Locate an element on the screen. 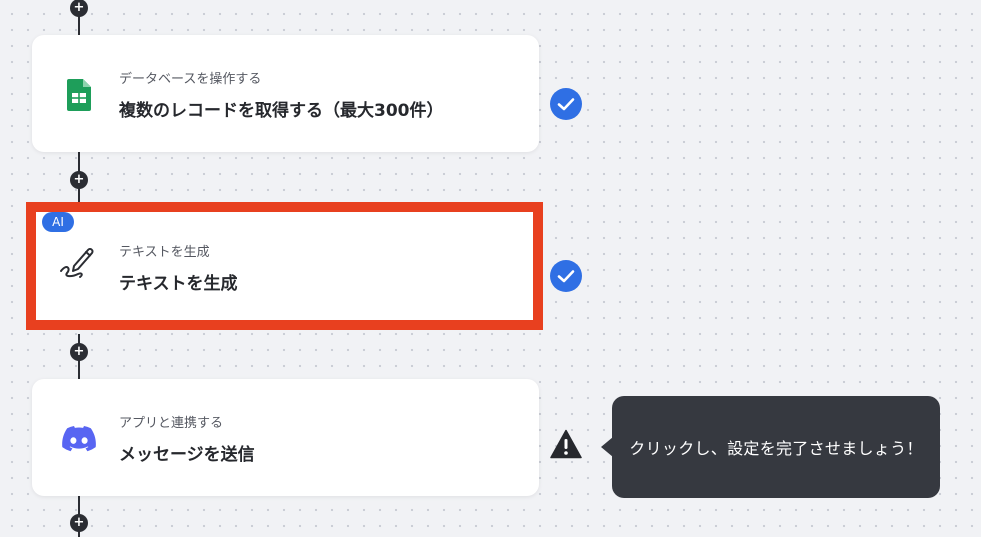  step-title: メッセージを送信 is located at coordinates (187, 455).